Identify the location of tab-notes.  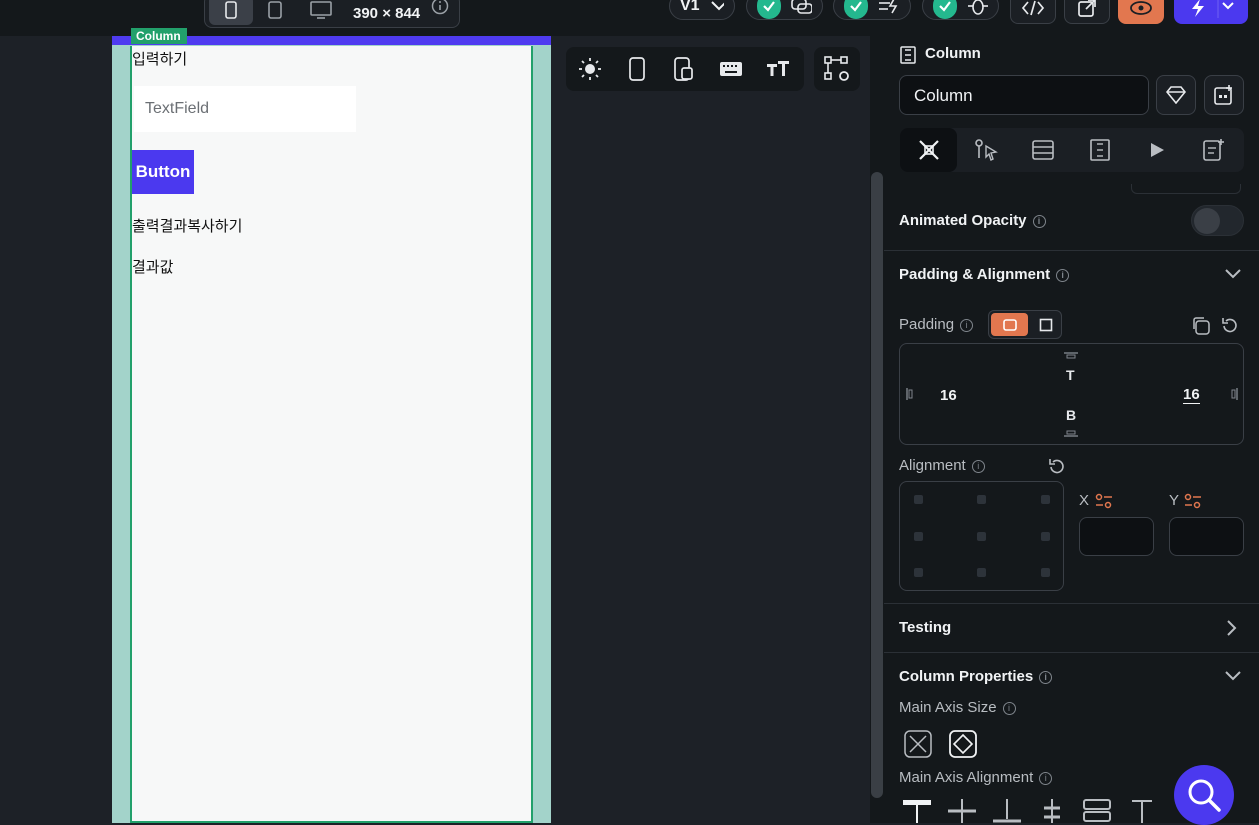
(1213, 150).